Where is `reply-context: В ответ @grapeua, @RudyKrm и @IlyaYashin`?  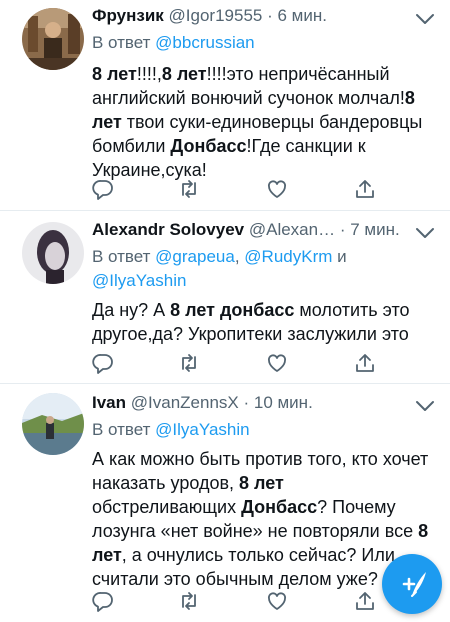 reply-context: В ответ @grapeua, @RudyKrm и @IlyaYashin is located at coordinates (257, 269).